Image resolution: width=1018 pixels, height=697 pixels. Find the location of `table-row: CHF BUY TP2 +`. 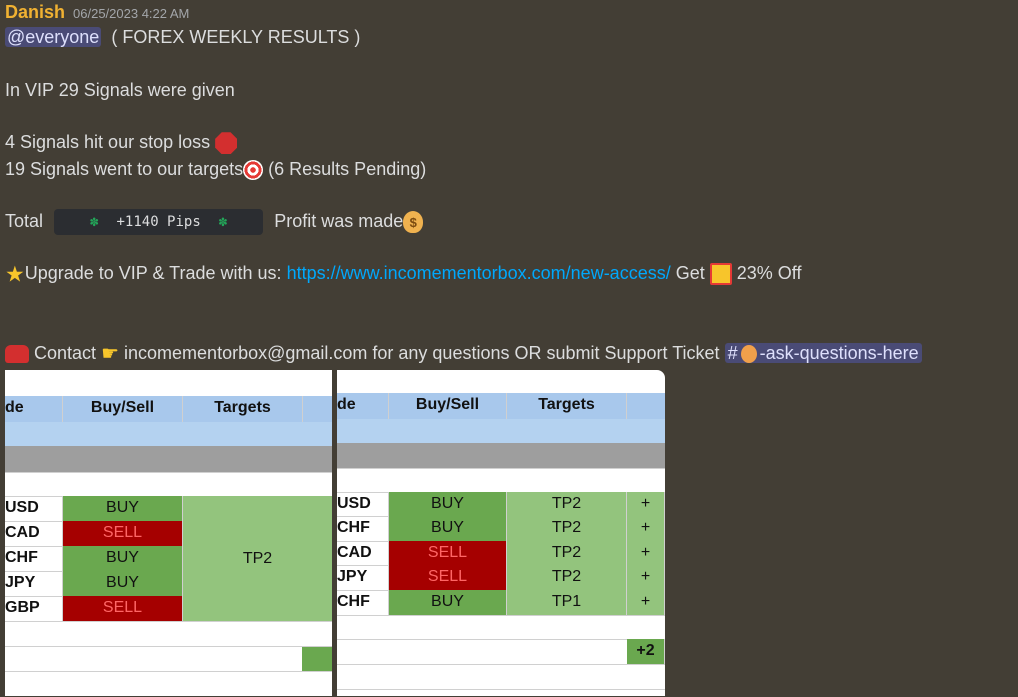

table-row: CHF BUY TP2 + is located at coordinates (501, 529).